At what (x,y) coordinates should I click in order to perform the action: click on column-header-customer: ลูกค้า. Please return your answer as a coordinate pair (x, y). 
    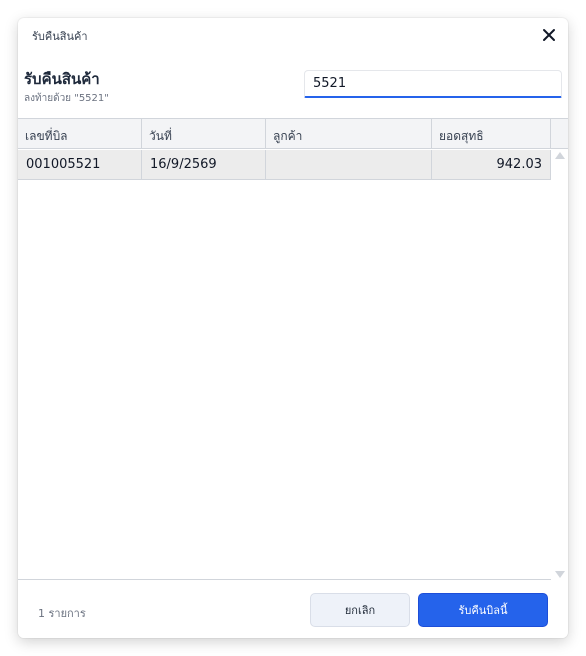
    Looking at the image, I should click on (349, 134).